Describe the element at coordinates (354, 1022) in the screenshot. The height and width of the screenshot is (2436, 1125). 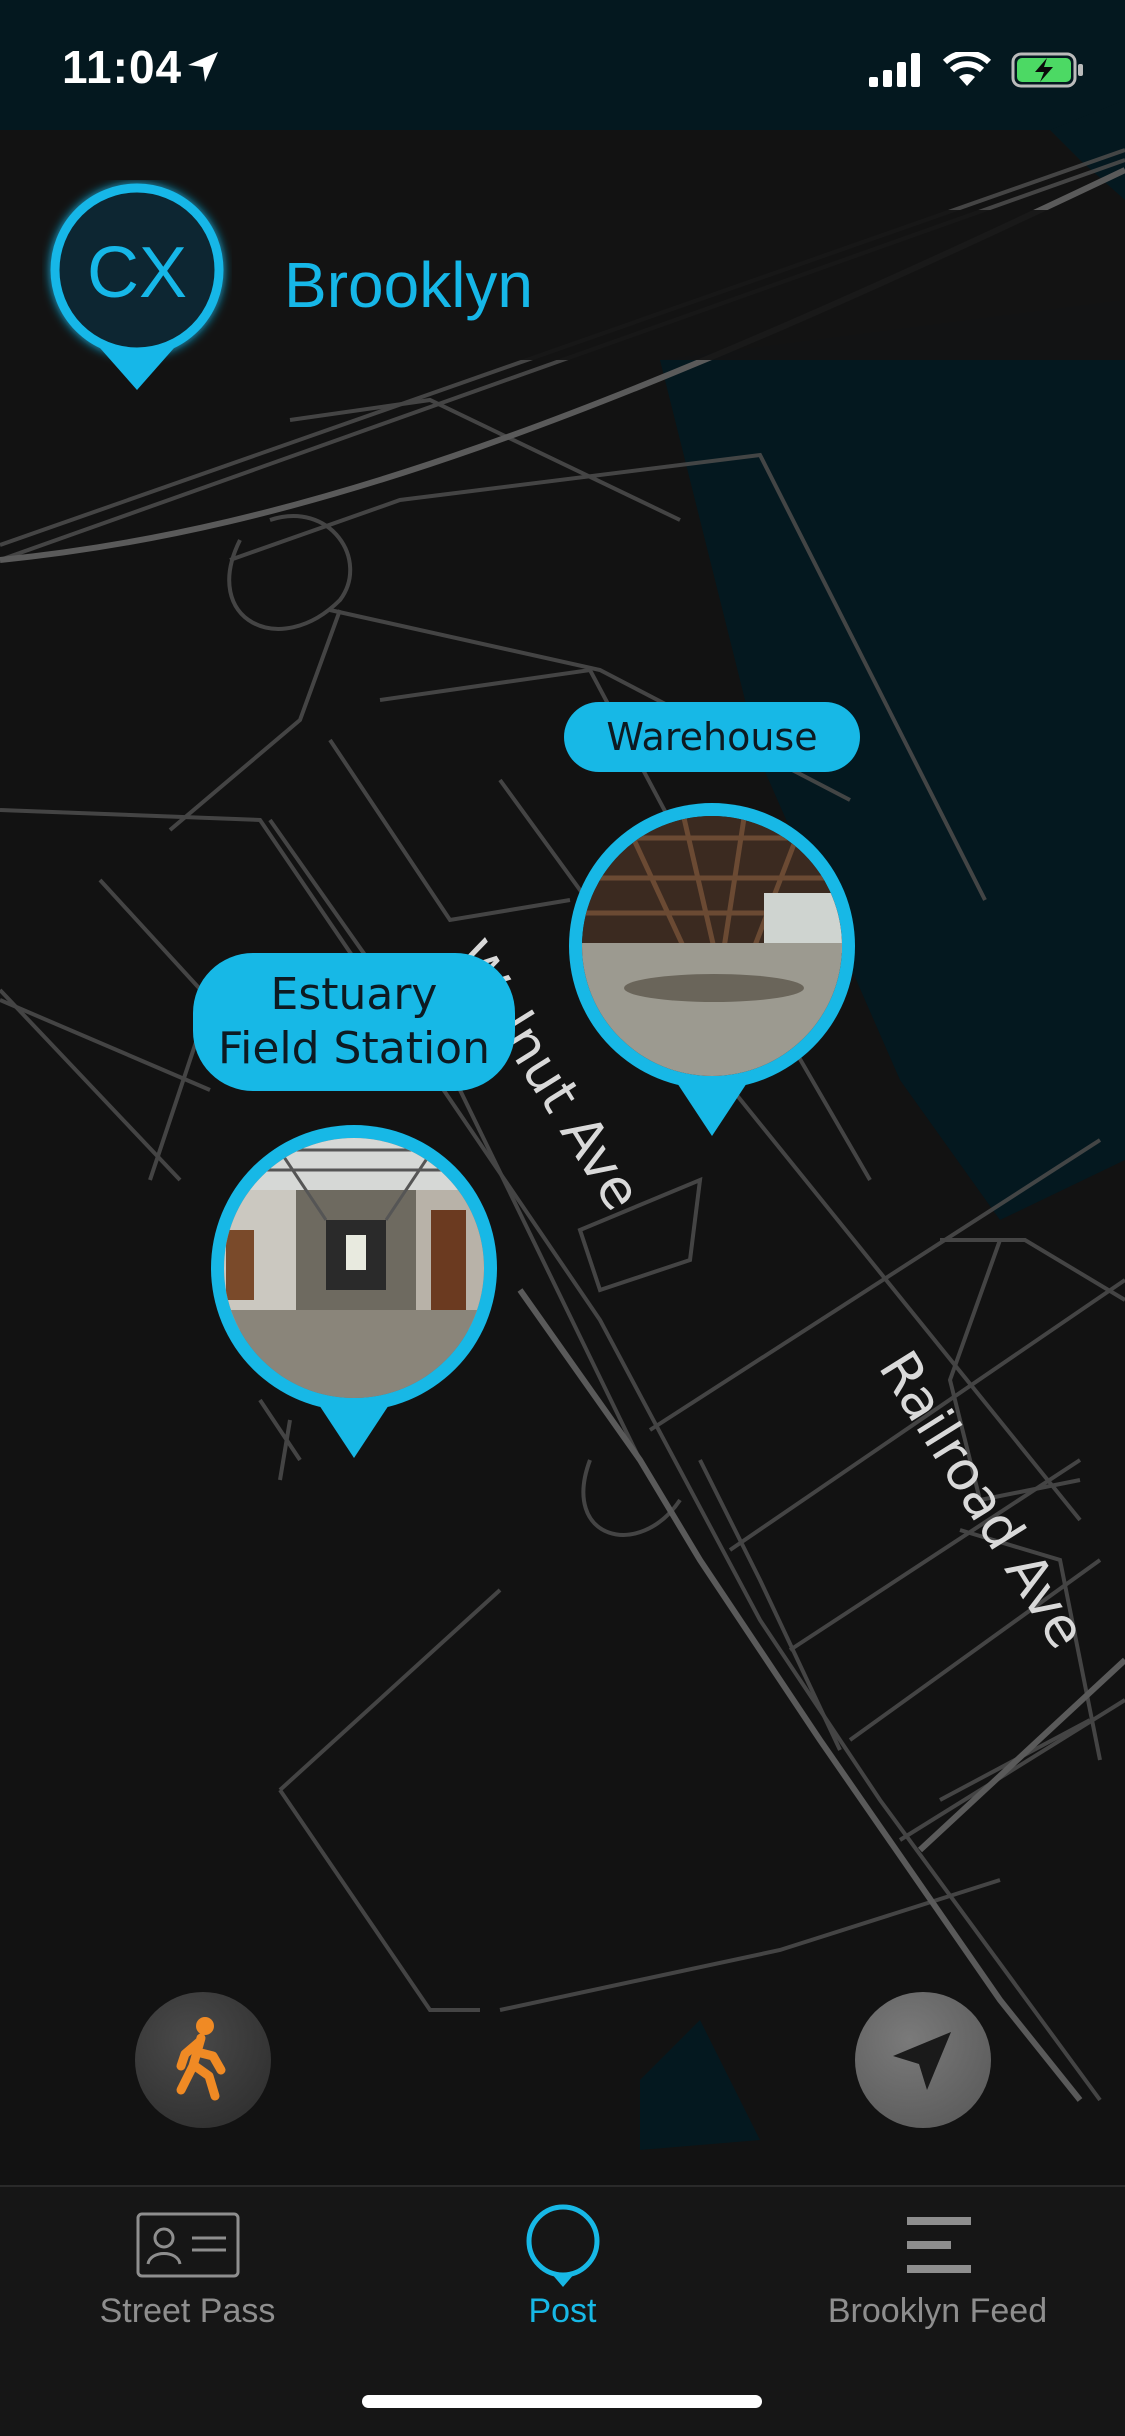
I see `place-label-estuary: Estuary Field Station` at that location.